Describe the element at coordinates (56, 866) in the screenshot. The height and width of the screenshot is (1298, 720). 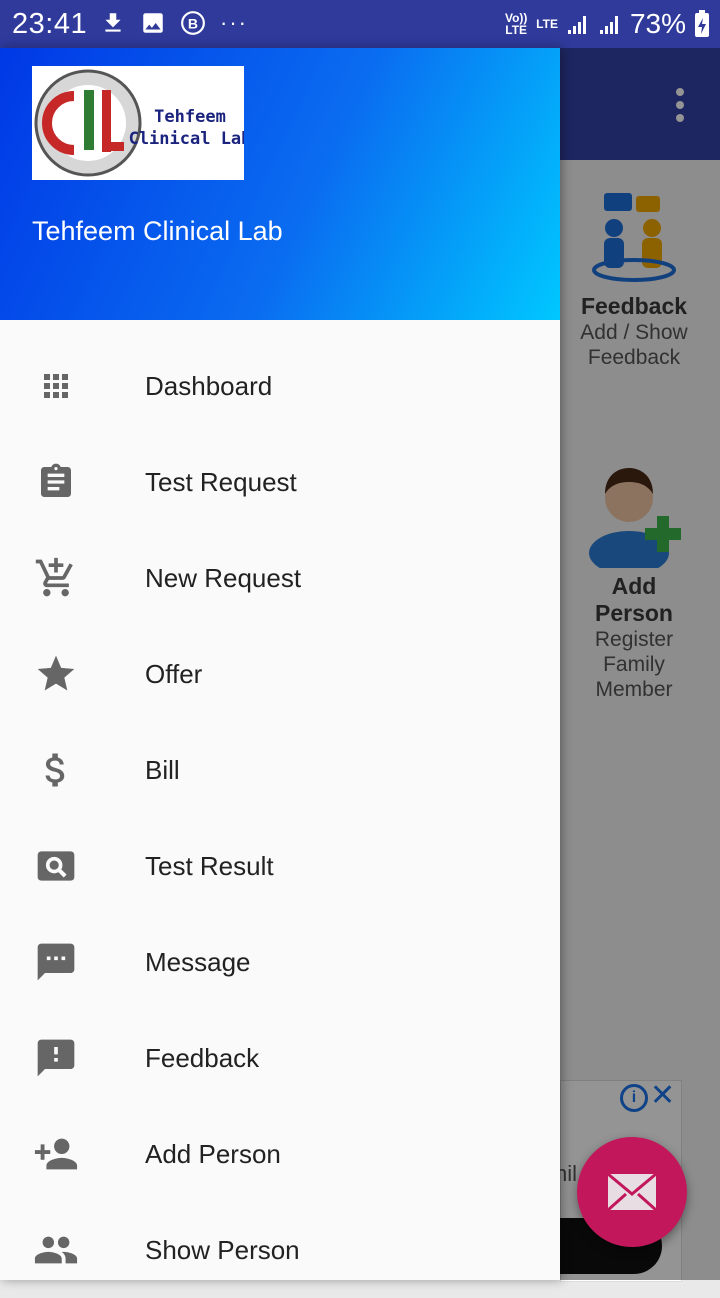
I see `search-image-icon` at that location.